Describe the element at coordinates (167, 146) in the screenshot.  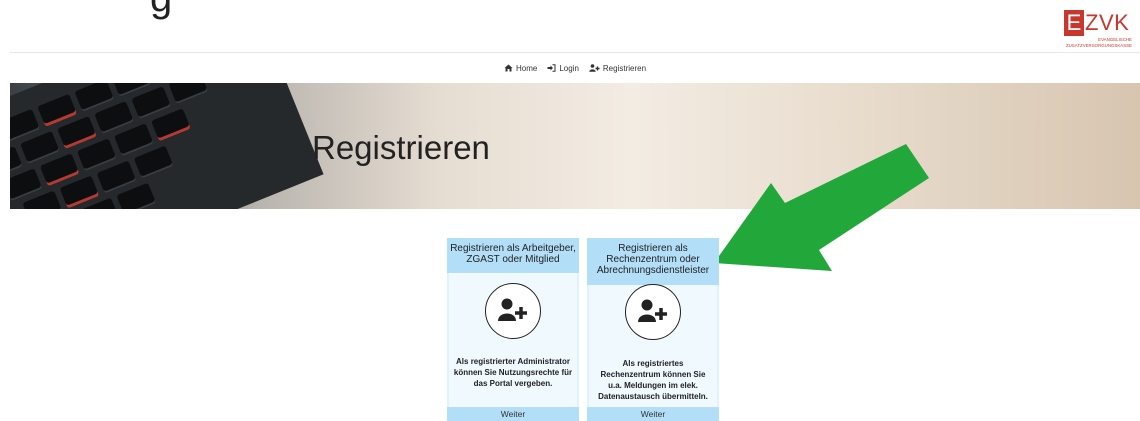
I see `keyboard-photo` at that location.